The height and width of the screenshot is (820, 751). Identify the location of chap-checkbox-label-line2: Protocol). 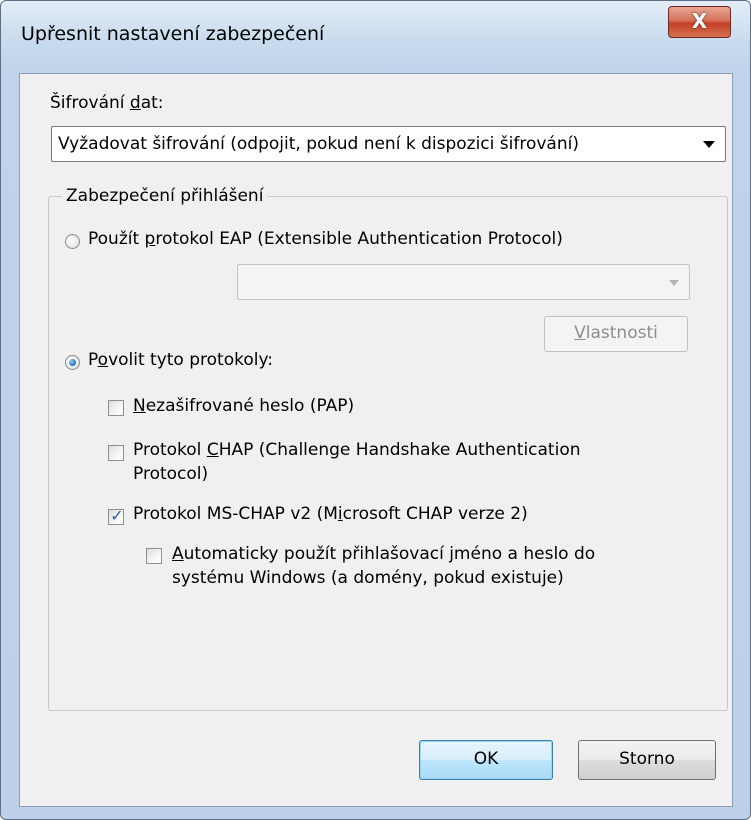
(170, 474).